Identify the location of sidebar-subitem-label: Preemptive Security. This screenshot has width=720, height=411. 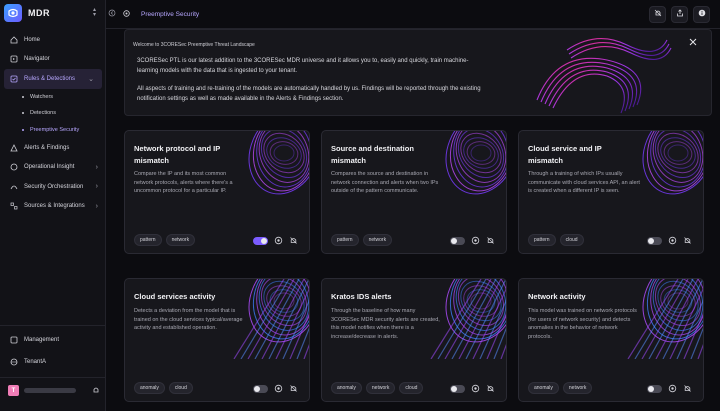
(55, 129).